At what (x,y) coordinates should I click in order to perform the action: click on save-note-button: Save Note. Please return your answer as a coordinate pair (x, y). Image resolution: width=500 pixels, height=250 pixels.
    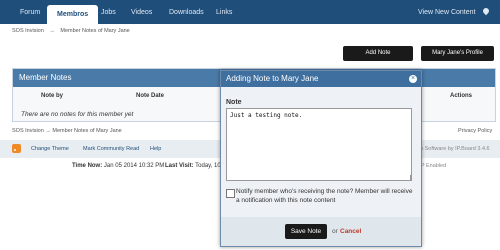
    Looking at the image, I should click on (306, 231).